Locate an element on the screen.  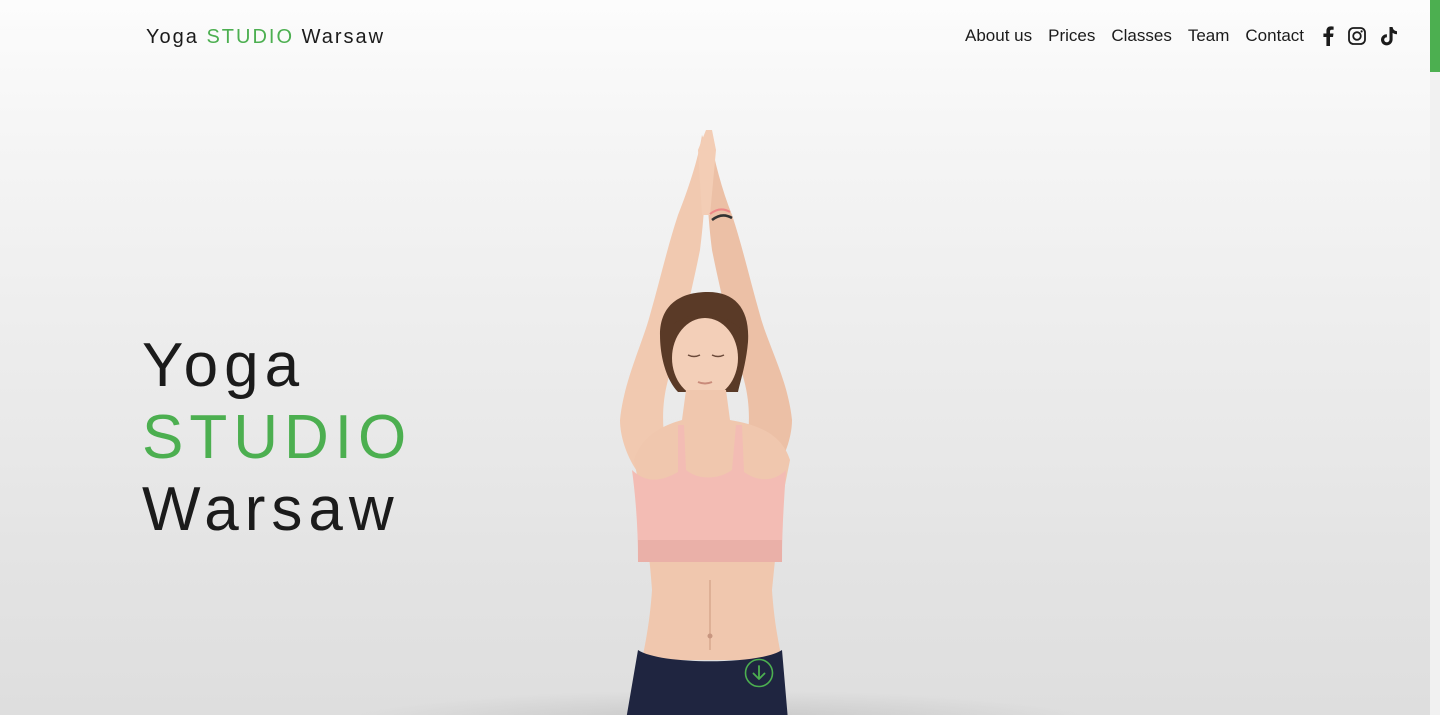
headline-yoga: Yoga is located at coordinates (224, 365).